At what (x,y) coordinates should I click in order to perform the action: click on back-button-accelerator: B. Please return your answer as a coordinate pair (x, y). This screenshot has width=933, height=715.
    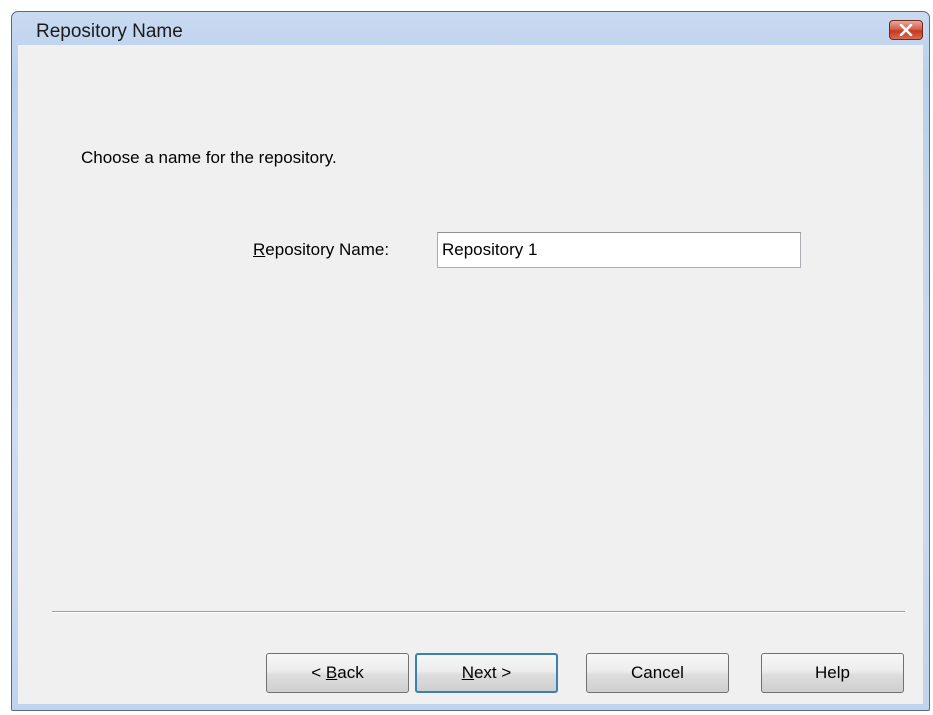
    Looking at the image, I should click on (331, 672).